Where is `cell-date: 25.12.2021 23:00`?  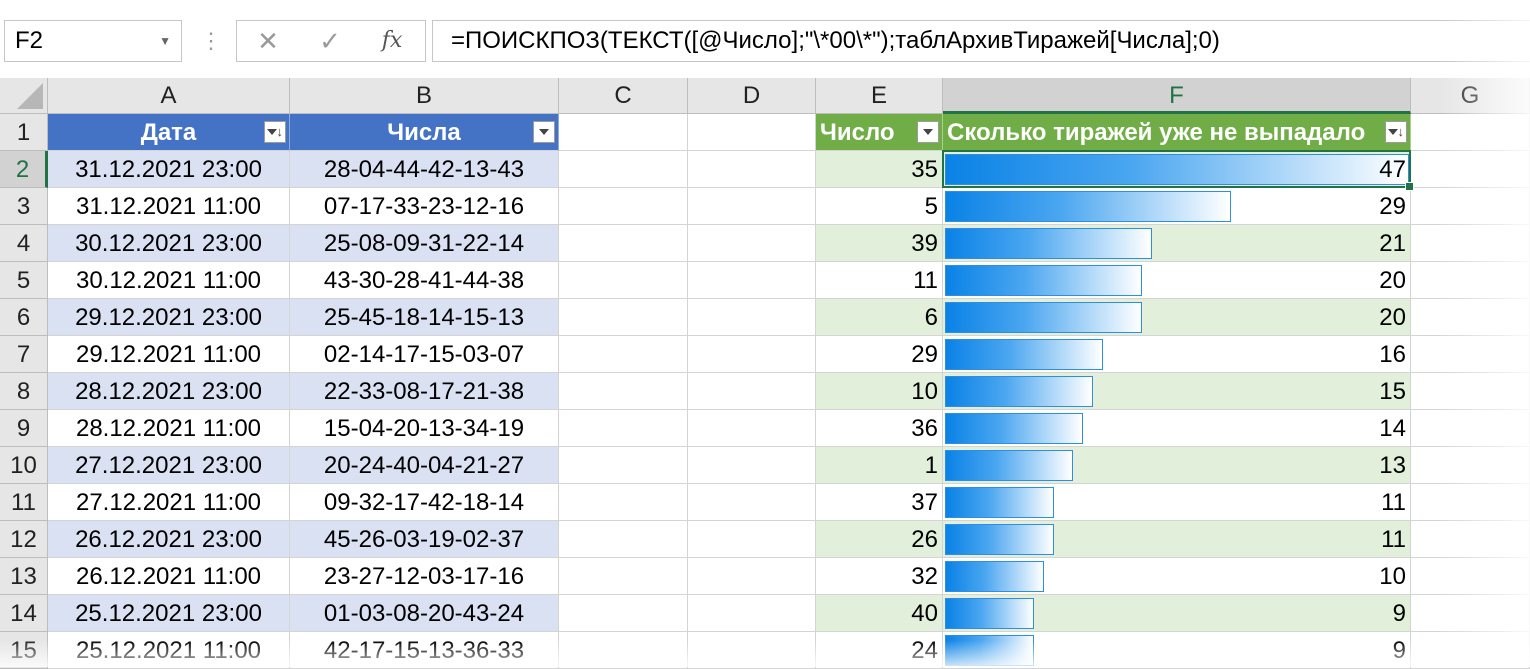
cell-date: 25.12.2021 23:00 is located at coordinates (169, 613).